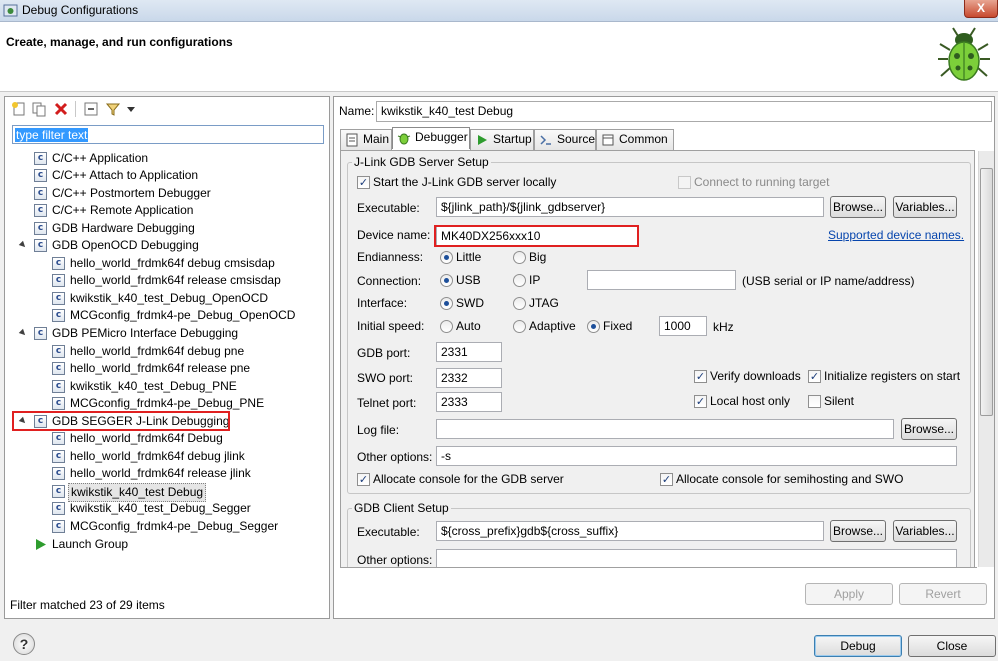 The height and width of the screenshot is (661, 998). Describe the element at coordinates (696, 456) in the screenshot. I see `other-options-input: -s` at that location.